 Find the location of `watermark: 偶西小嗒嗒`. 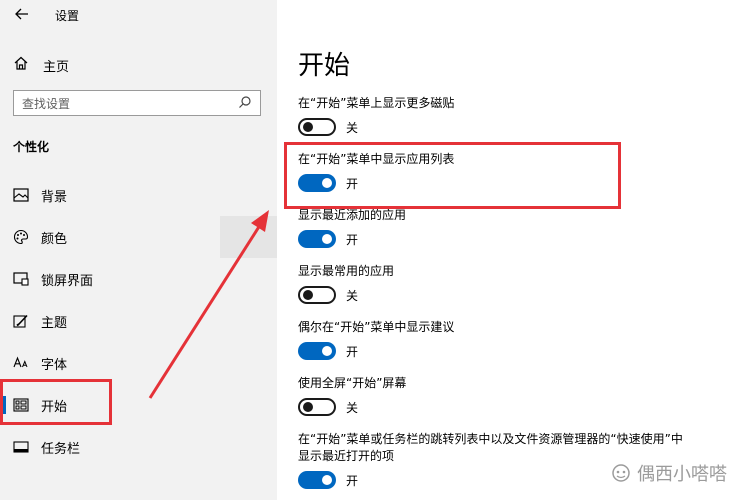

watermark: 偶西小嗒嗒 is located at coordinates (669, 473).